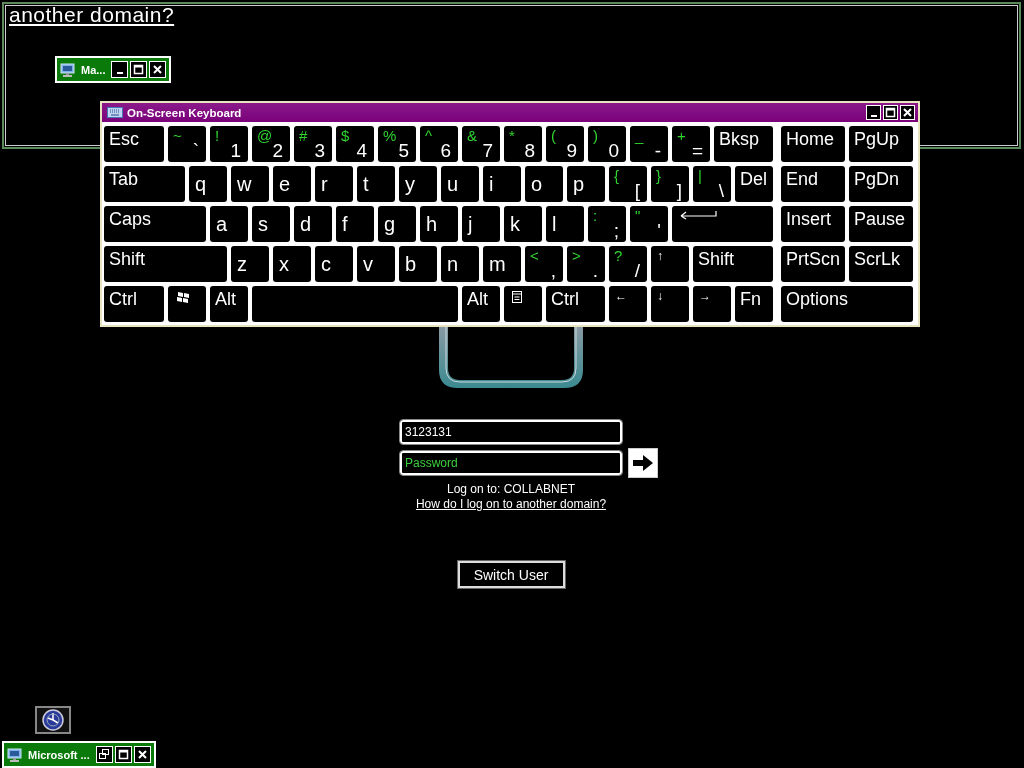  What do you see at coordinates (155, 224) in the screenshot?
I see `key: Caps` at bounding box center [155, 224].